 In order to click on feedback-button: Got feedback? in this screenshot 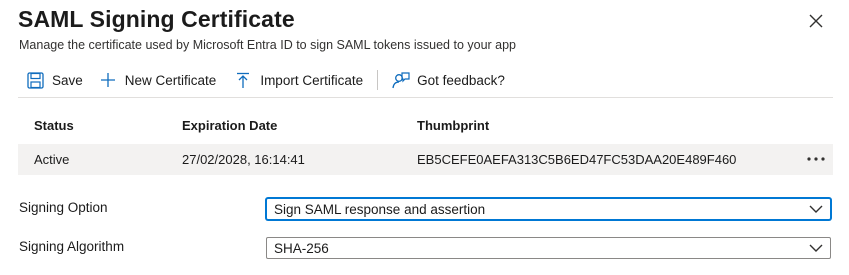, I will do `click(447, 80)`.